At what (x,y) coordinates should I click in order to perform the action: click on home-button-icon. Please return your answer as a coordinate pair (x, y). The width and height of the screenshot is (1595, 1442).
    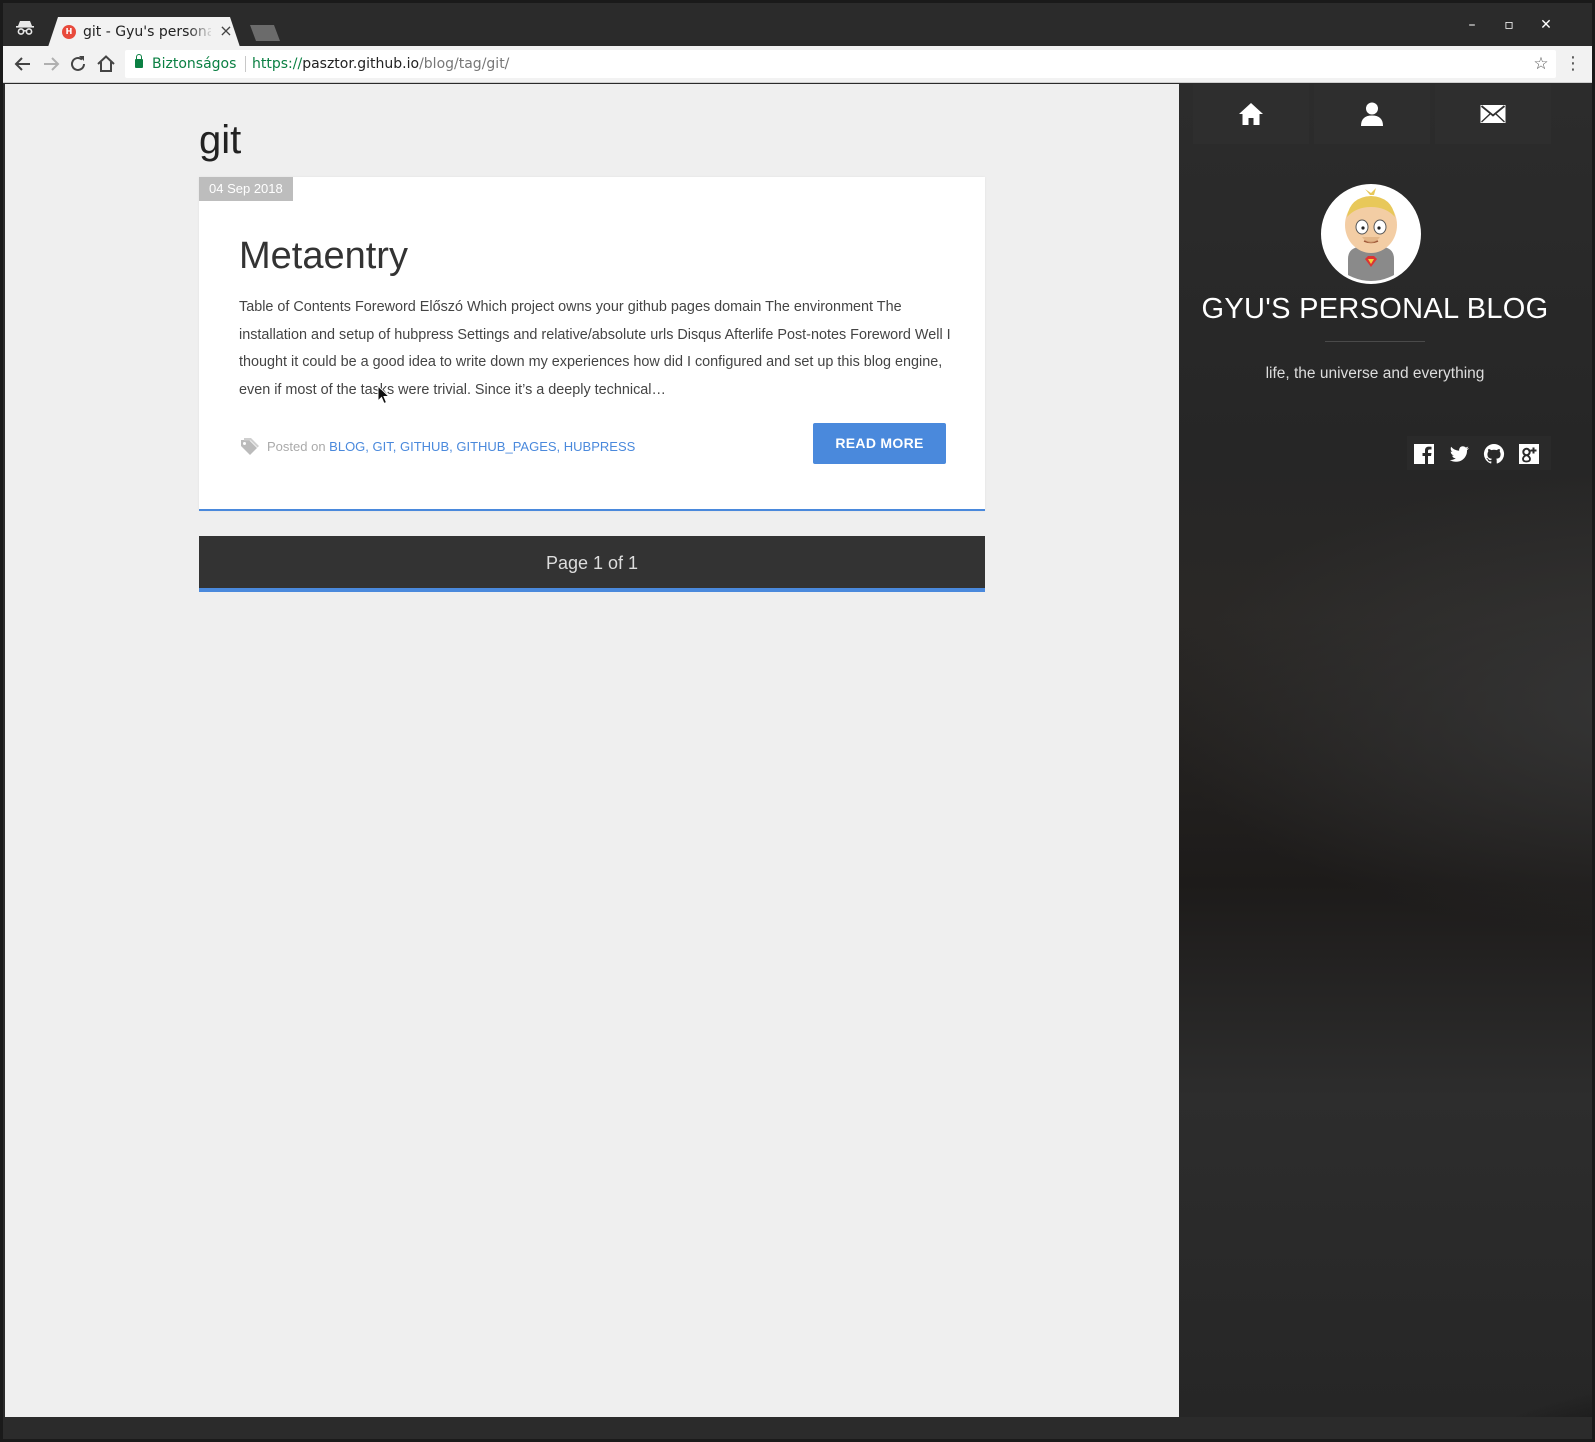
    Looking at the image, I should click on (106, 64).